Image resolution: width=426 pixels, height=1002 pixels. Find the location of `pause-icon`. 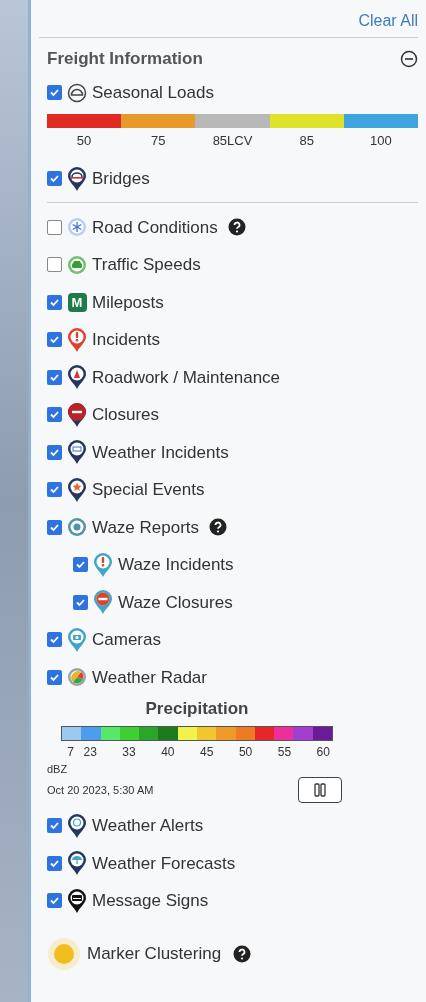

pause-icon is located at coordinates (320, 790).